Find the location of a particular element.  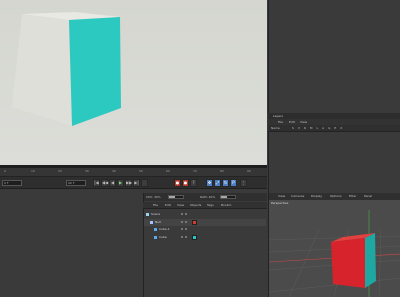

cpu-meter-fill is located at coordinates (172, 197).